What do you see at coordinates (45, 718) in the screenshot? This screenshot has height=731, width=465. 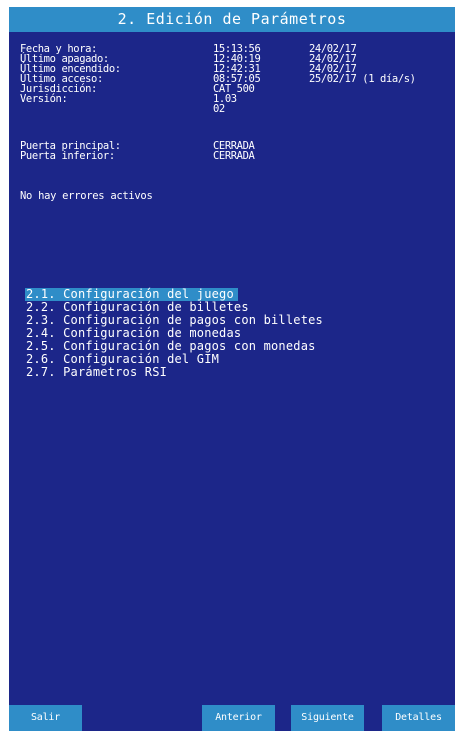 I see `salir-button: Salir` at bounding box center [45, 718].